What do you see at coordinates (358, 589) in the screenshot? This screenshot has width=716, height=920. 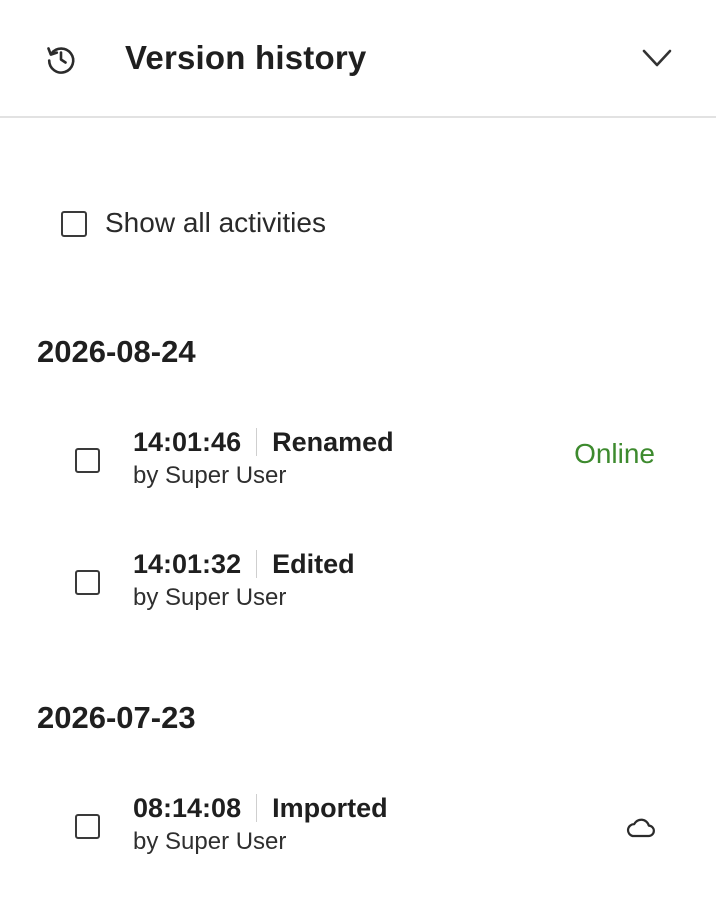 I see `history-entry: 14:01:32 Edited by Super User` at bounding box center [358, 589].